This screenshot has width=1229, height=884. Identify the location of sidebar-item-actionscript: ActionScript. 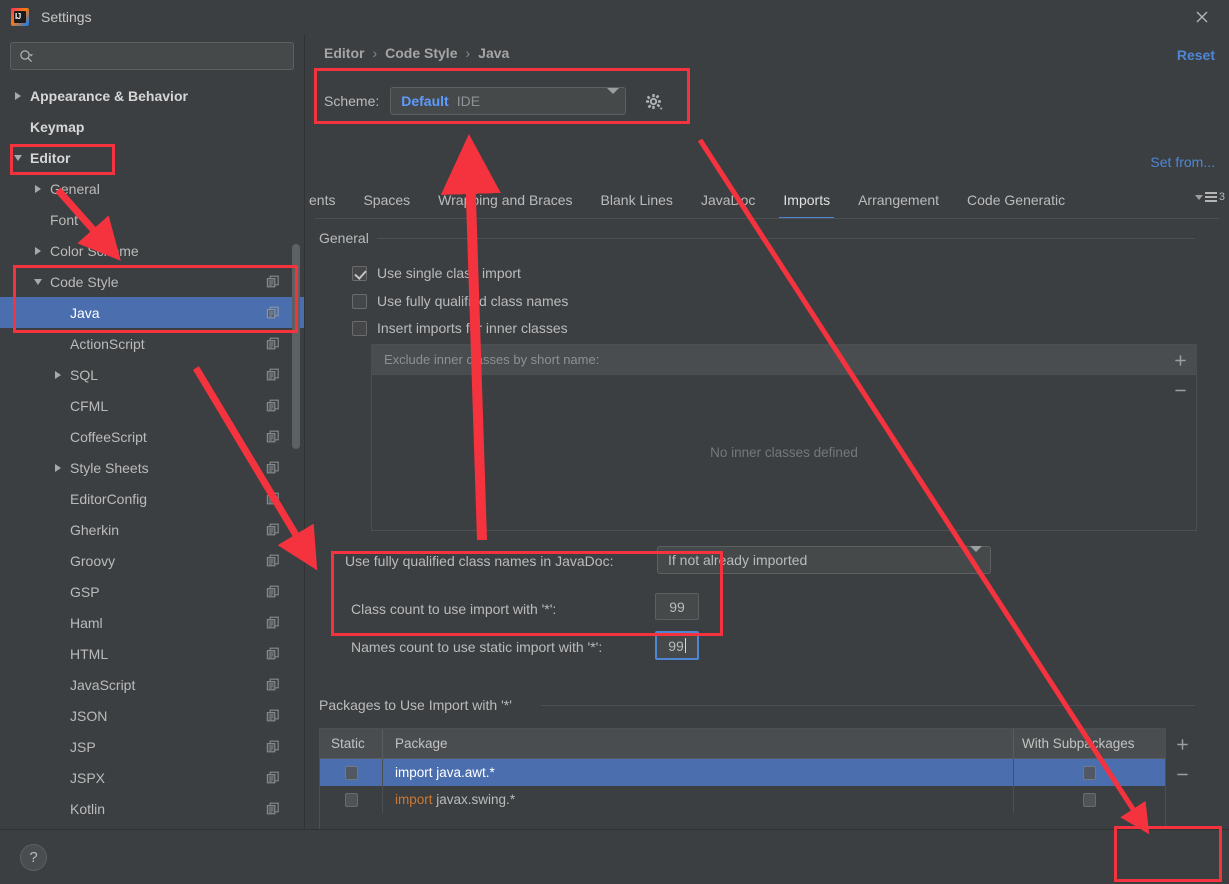
(152, 343).